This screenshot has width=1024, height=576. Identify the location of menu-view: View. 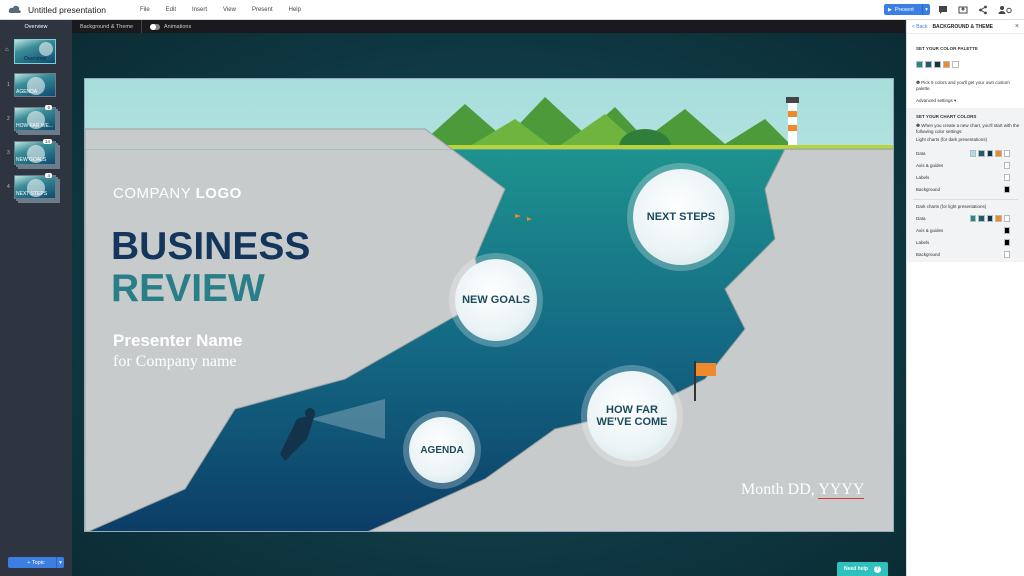
(229, 10).